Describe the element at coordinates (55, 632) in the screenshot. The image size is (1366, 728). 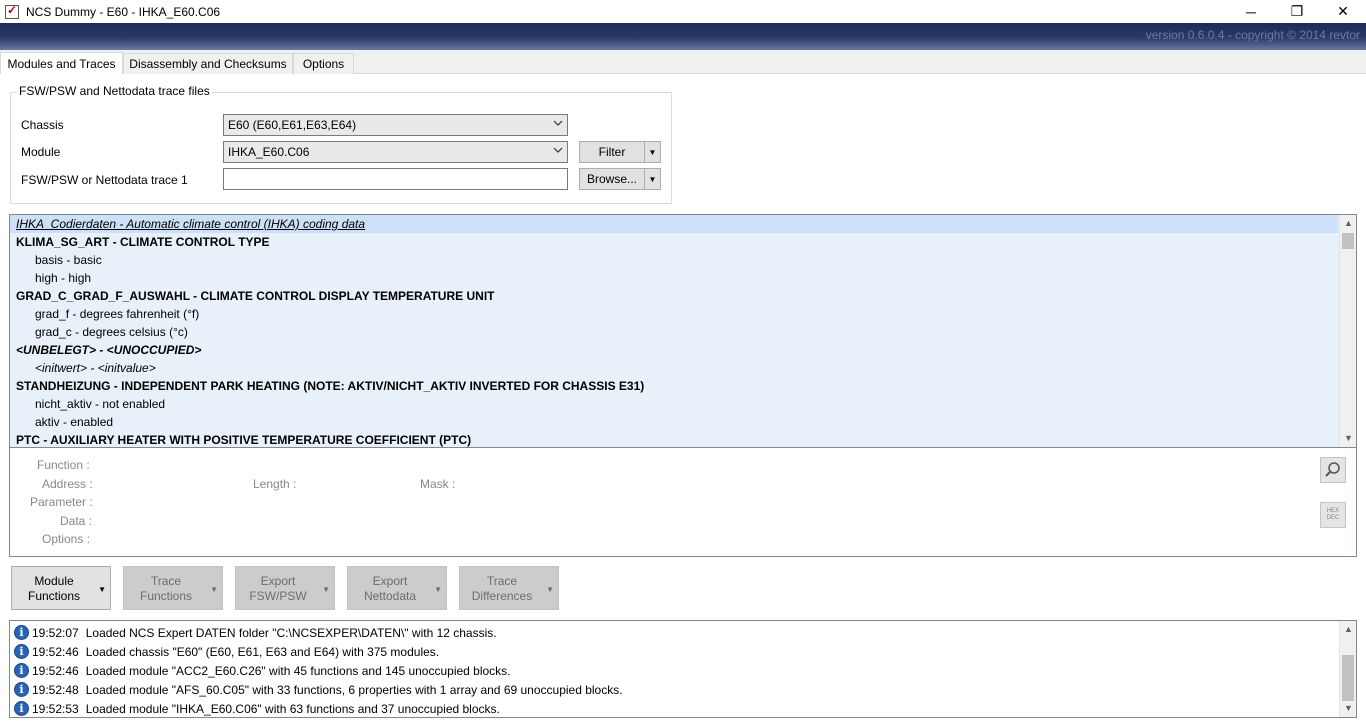
I see `log-time: 19:52:07` at that location.